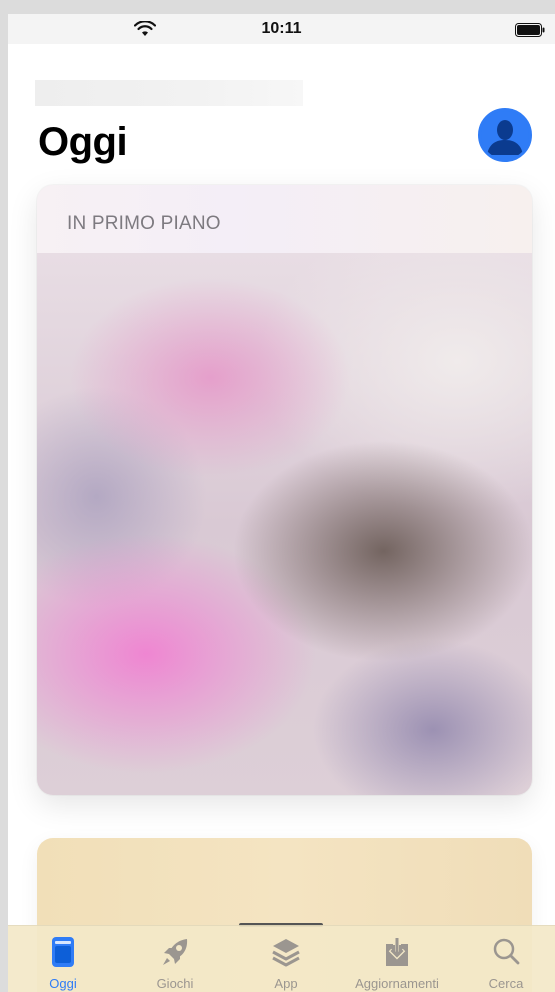  I want to click on search-icon, so click(506, 951).